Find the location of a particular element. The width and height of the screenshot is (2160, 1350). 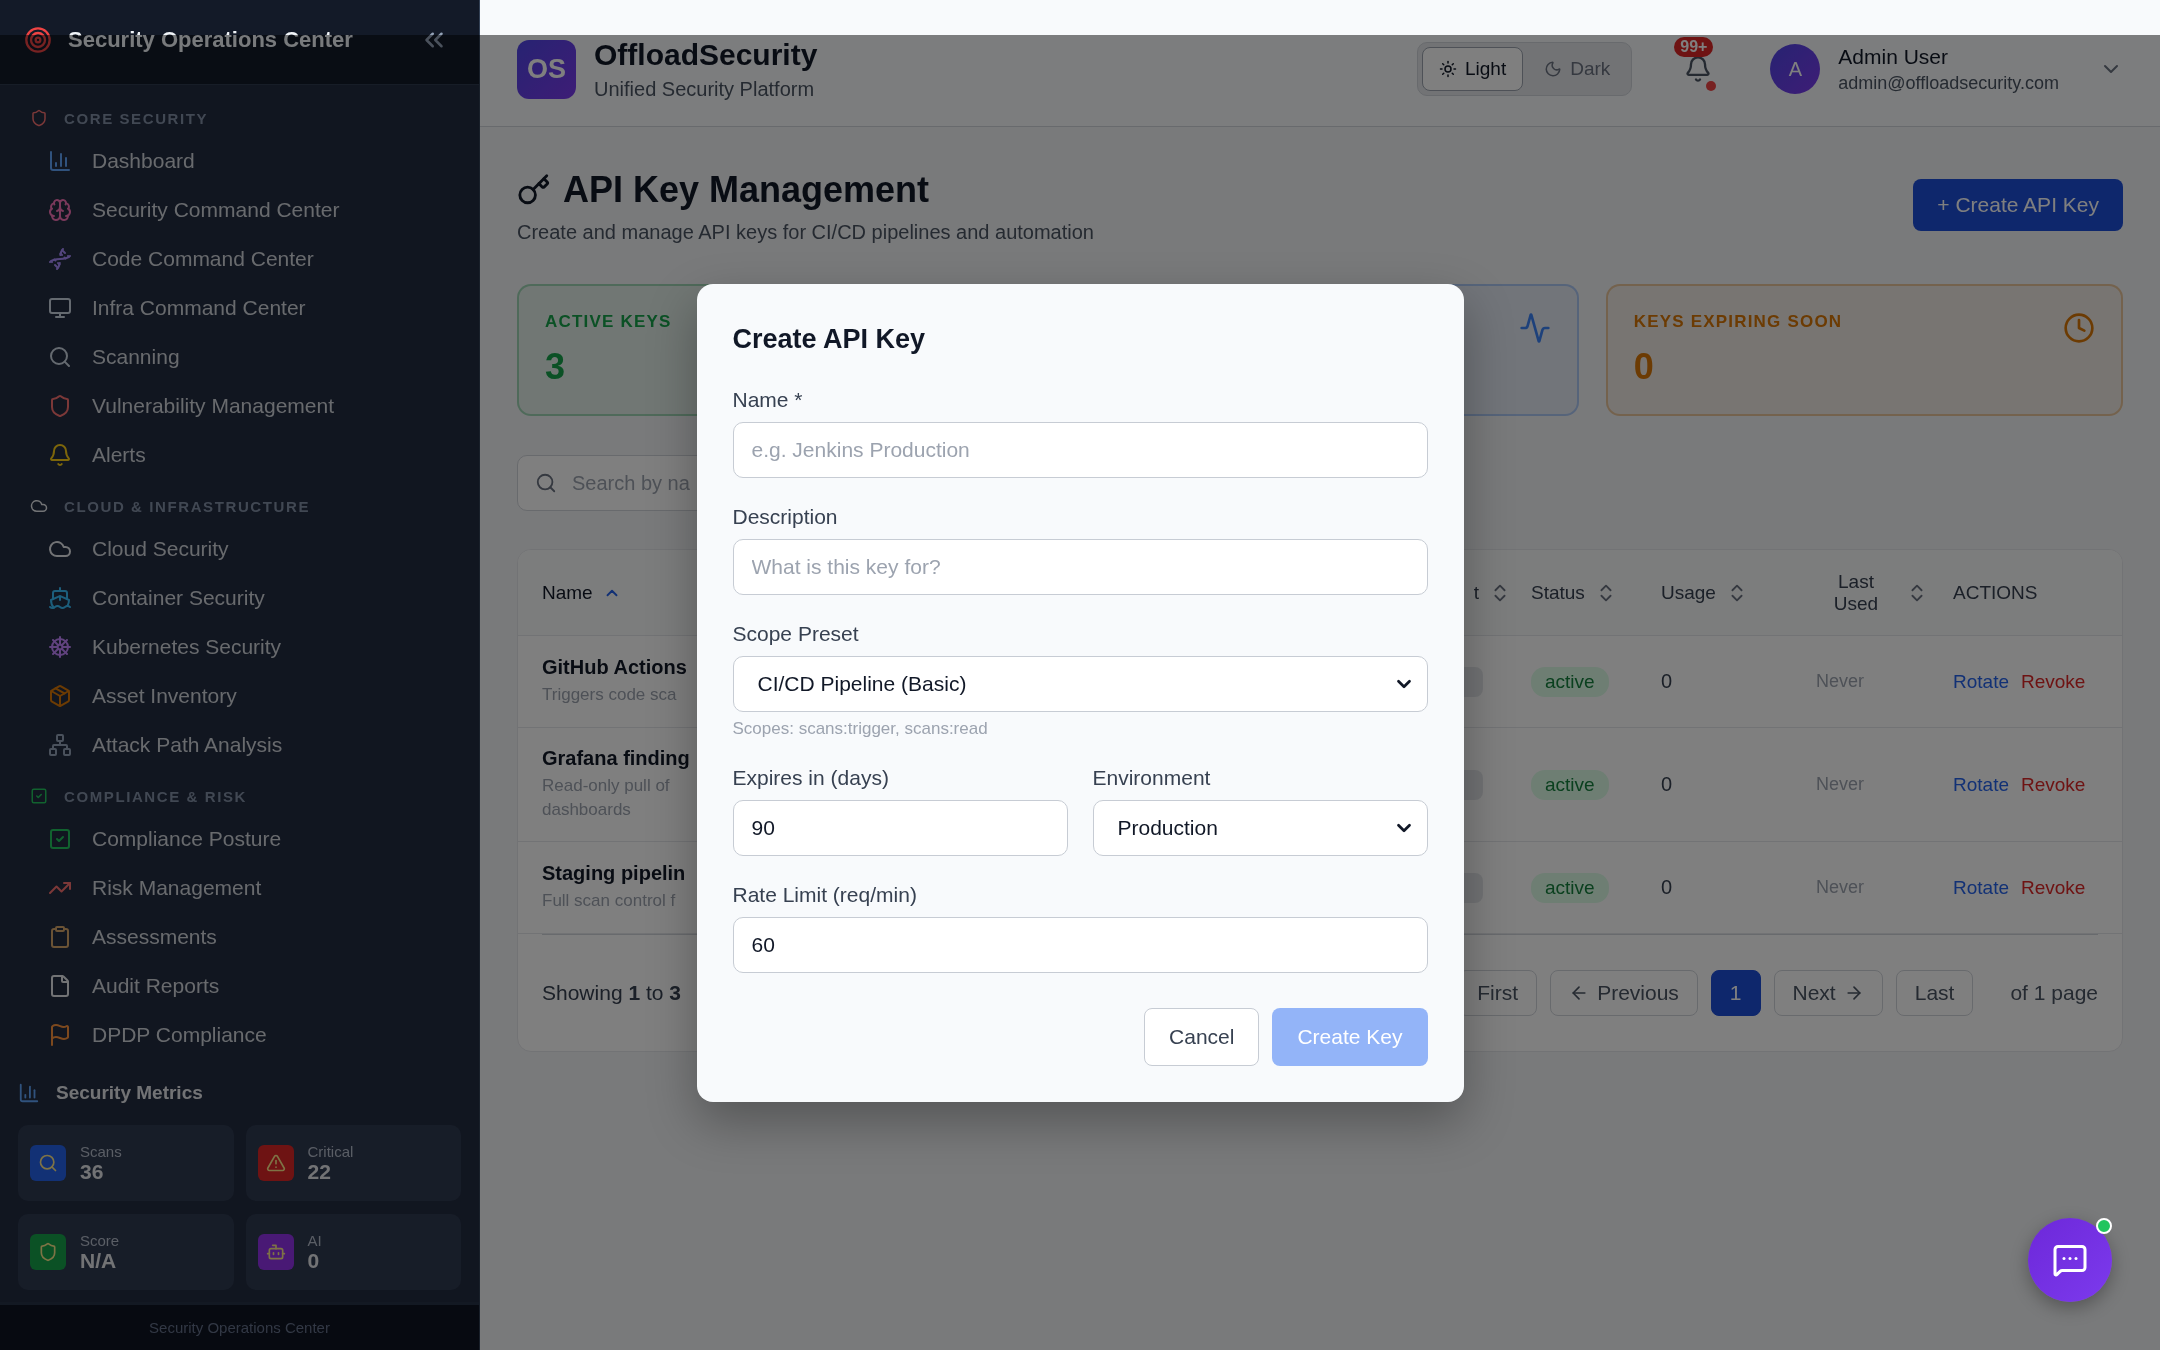

nav-item: DPDP Compliance is located at coordinates (244, 1034).